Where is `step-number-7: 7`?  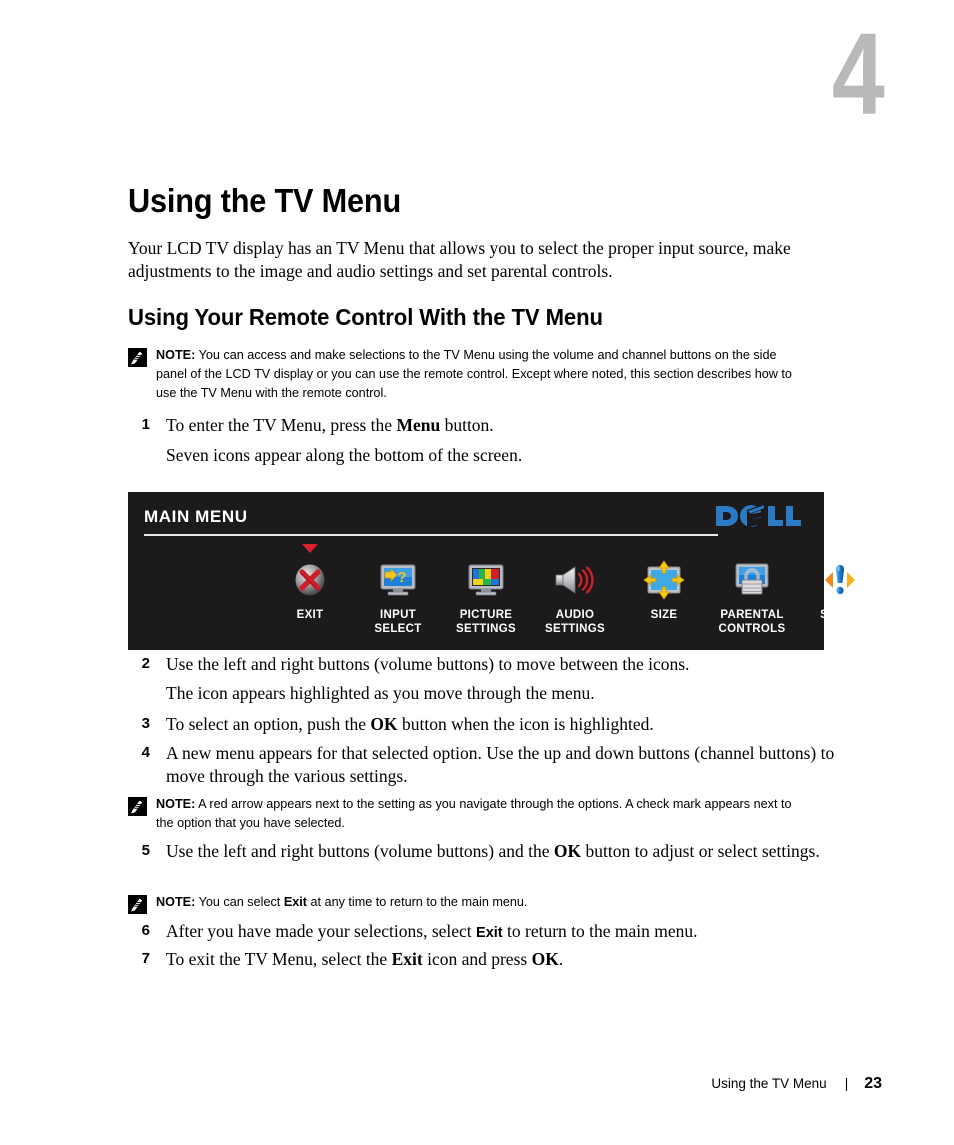
step-number-7: 7 is located at coordinates (145, 958).